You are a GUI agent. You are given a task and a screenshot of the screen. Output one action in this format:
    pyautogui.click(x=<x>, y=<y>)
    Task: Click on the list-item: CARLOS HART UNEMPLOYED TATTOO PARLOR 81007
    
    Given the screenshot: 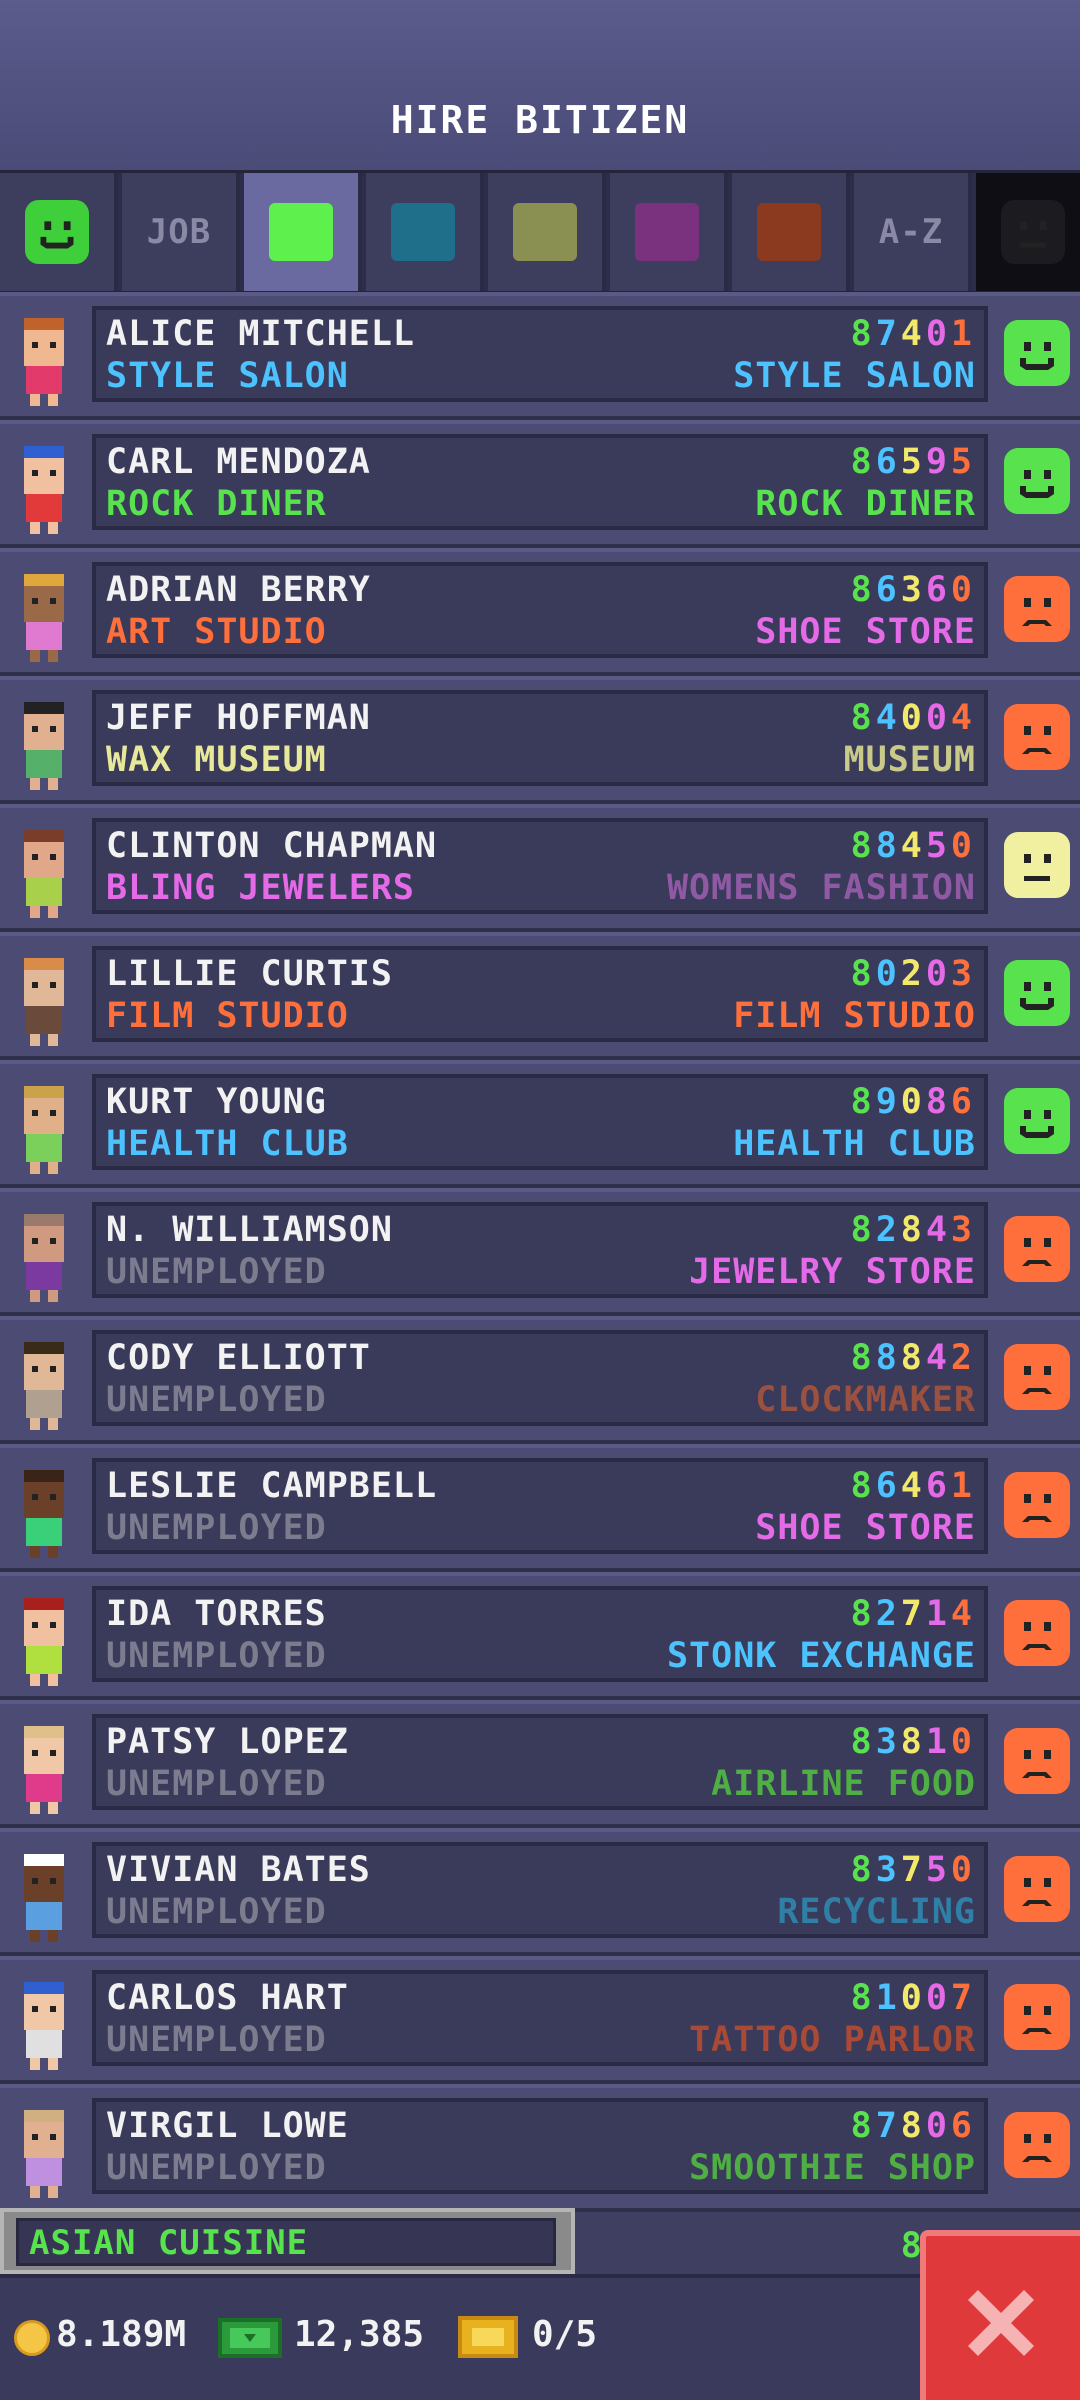 What is the action you would take?
    pyautogui.click(x=540, y=2020)
    